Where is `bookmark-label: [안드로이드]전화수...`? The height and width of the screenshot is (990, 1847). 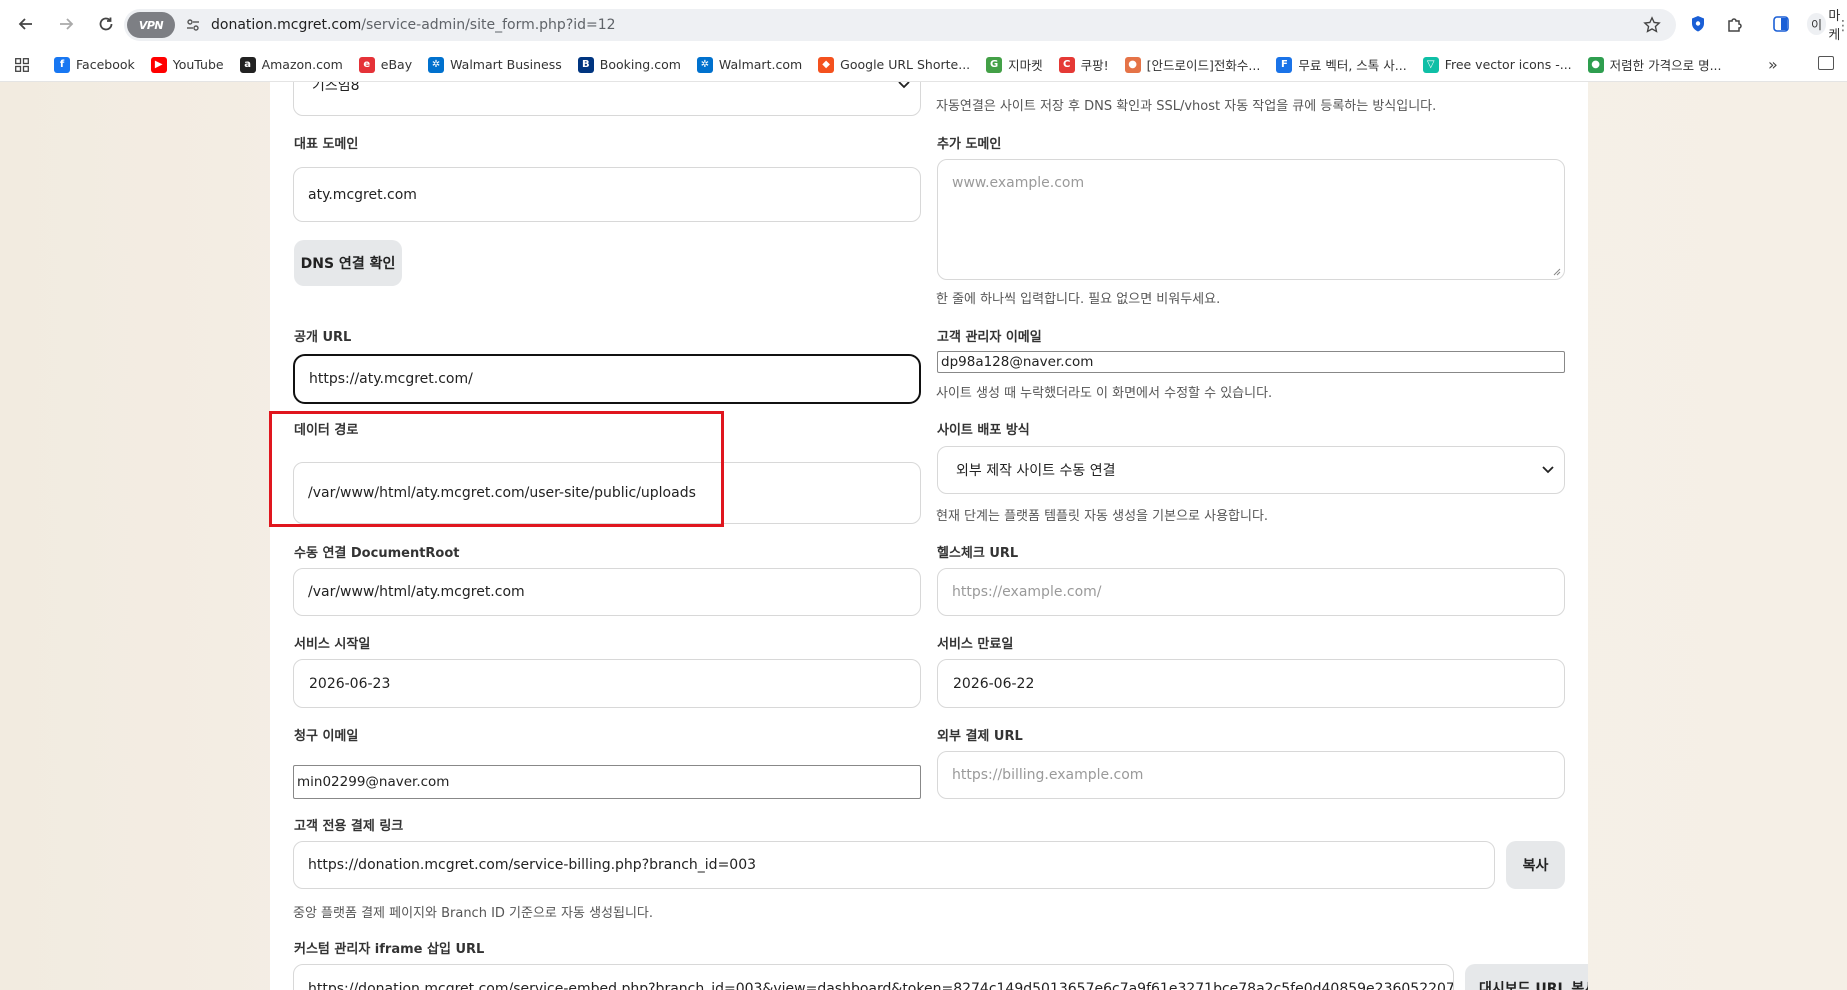
bookmark-label: [안드로이드]전화수... is located at coordinates (1203, 65).